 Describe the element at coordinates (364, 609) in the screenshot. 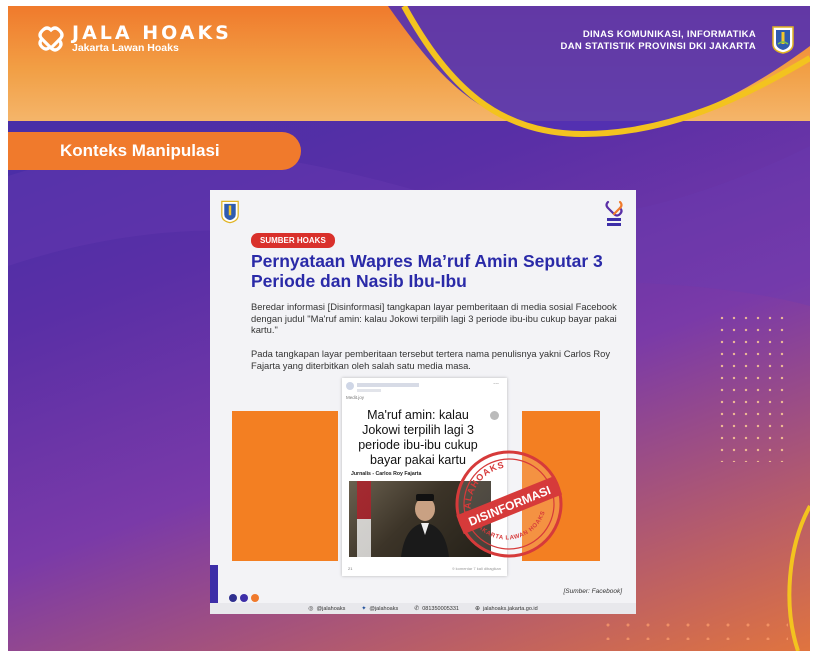

I see `twitter-icon: ✦` at that location.